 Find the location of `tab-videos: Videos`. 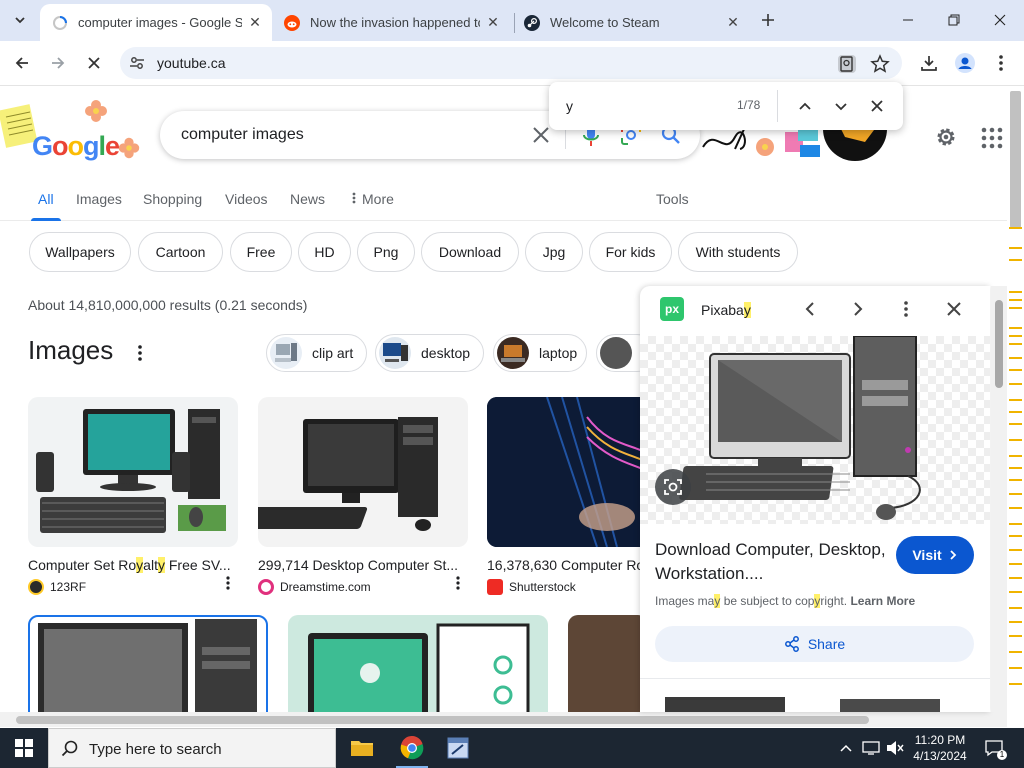

tab-videos: Videos is located at coordinates (246, 206).